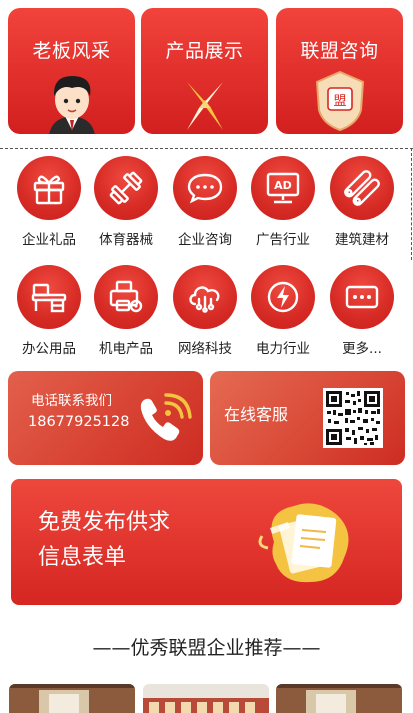  Describe the element at coordinates (205, 240) in the screenshot. I see `category-label: 企业咨询` at that location.